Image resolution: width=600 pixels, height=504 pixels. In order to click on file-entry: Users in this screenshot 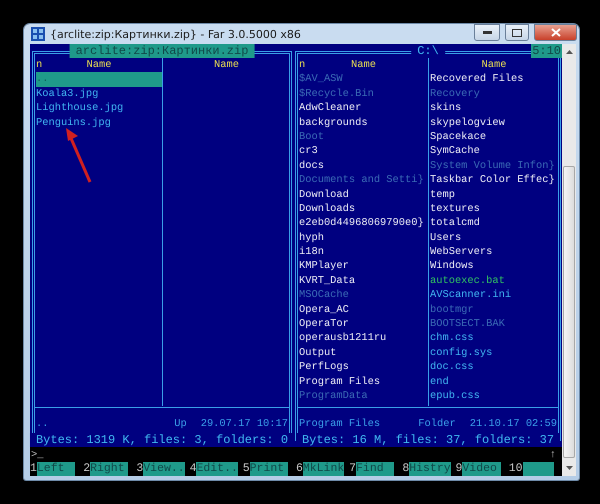, I will do `click(494, 238)`.